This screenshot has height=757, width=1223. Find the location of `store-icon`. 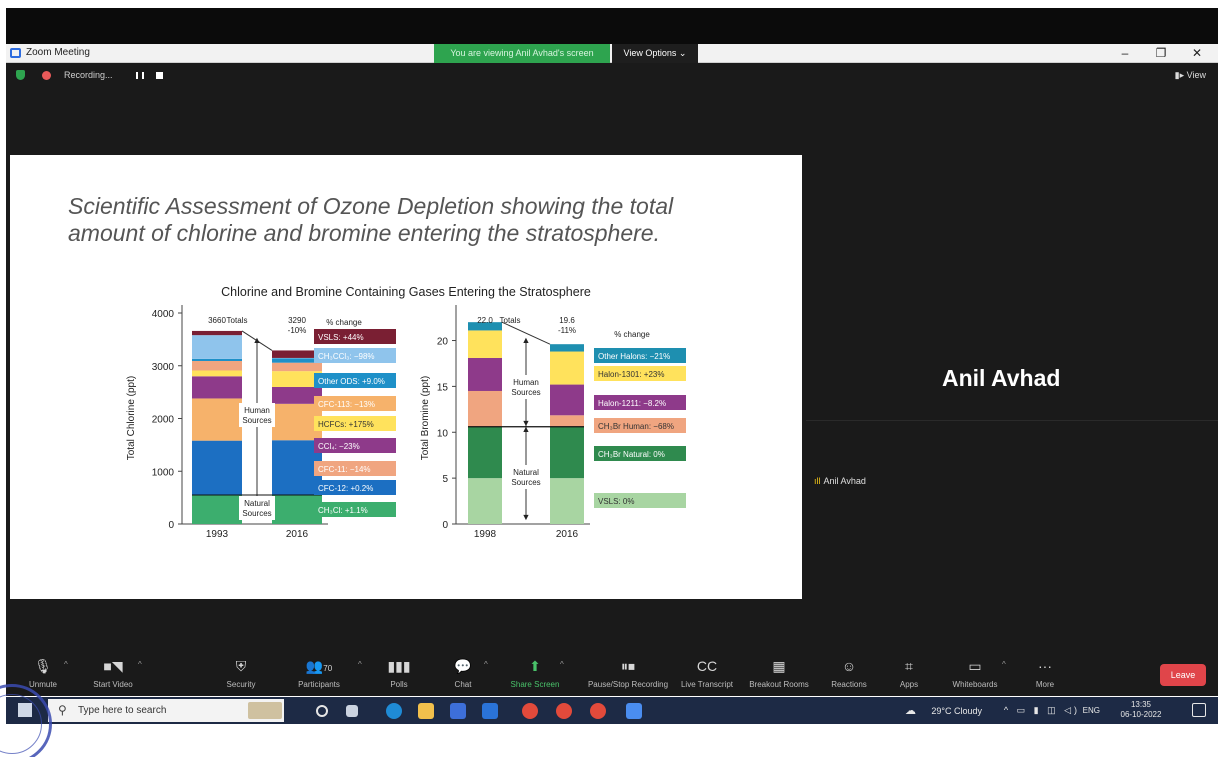

store-icon is located at coordinates (458, 711).